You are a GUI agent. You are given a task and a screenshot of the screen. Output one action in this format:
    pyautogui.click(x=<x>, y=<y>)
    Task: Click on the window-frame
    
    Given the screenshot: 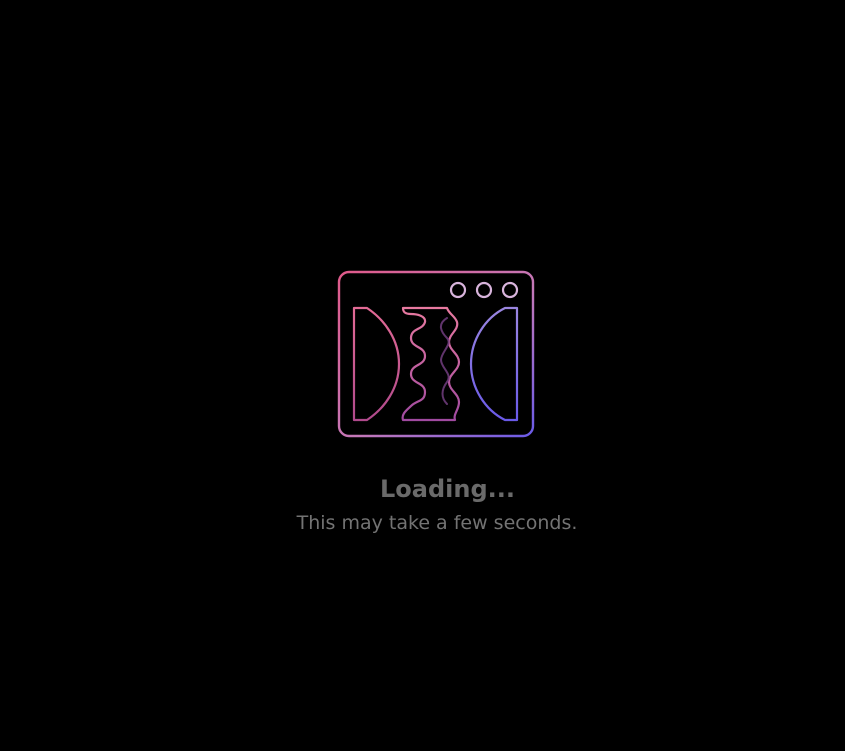 What is the action you would take?
    pyautogui.click(x=436, y=354)
    